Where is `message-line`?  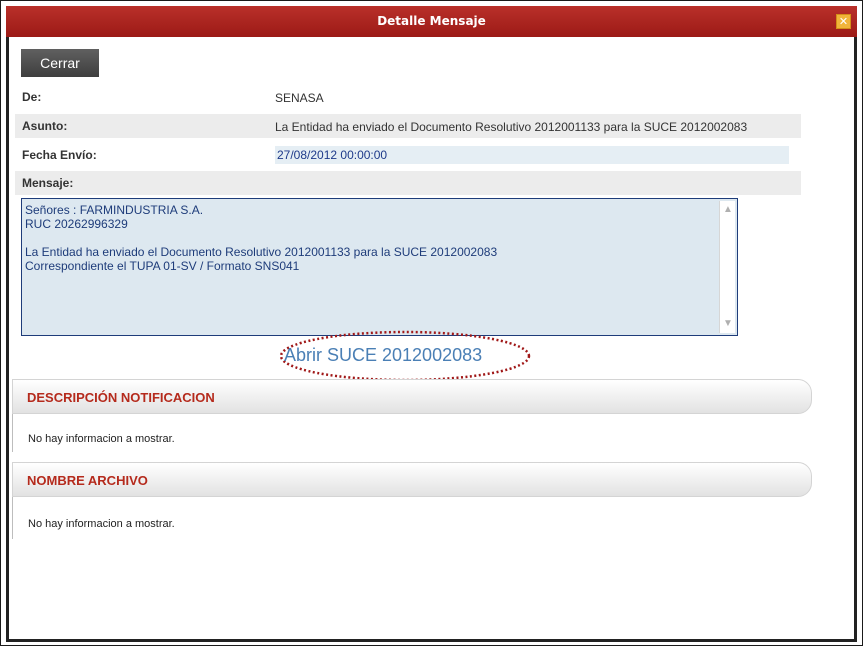
message-line is located at coordinates (381, 238).